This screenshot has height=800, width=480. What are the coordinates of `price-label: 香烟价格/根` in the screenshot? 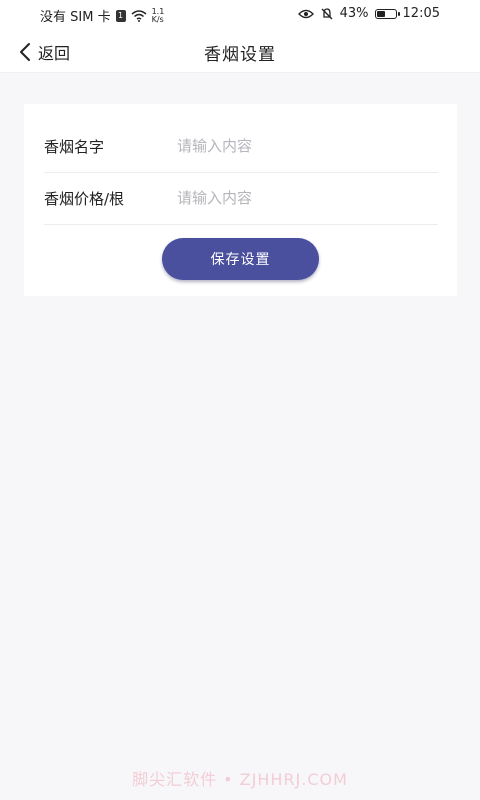 It's located at (84, 198).